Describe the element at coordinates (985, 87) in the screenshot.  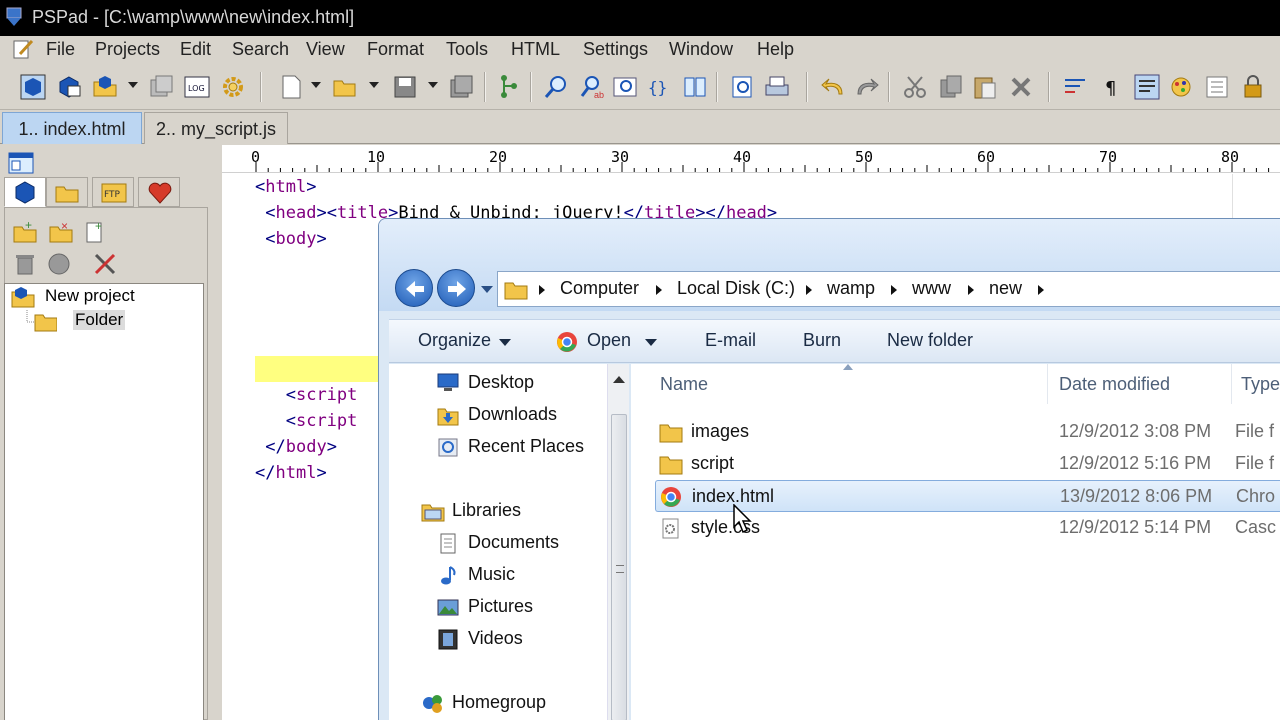
I see `paste-icon` at that location.